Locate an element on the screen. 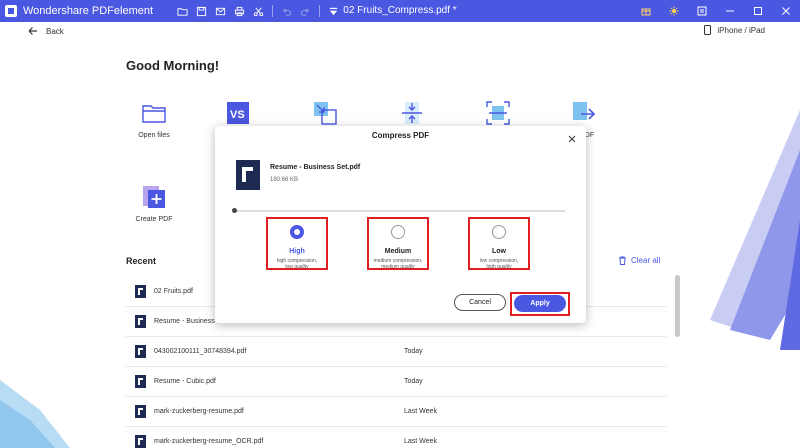 This screenshot has height=448, width=800. tile-label: Create PDF is located at coordinates (154, 219).